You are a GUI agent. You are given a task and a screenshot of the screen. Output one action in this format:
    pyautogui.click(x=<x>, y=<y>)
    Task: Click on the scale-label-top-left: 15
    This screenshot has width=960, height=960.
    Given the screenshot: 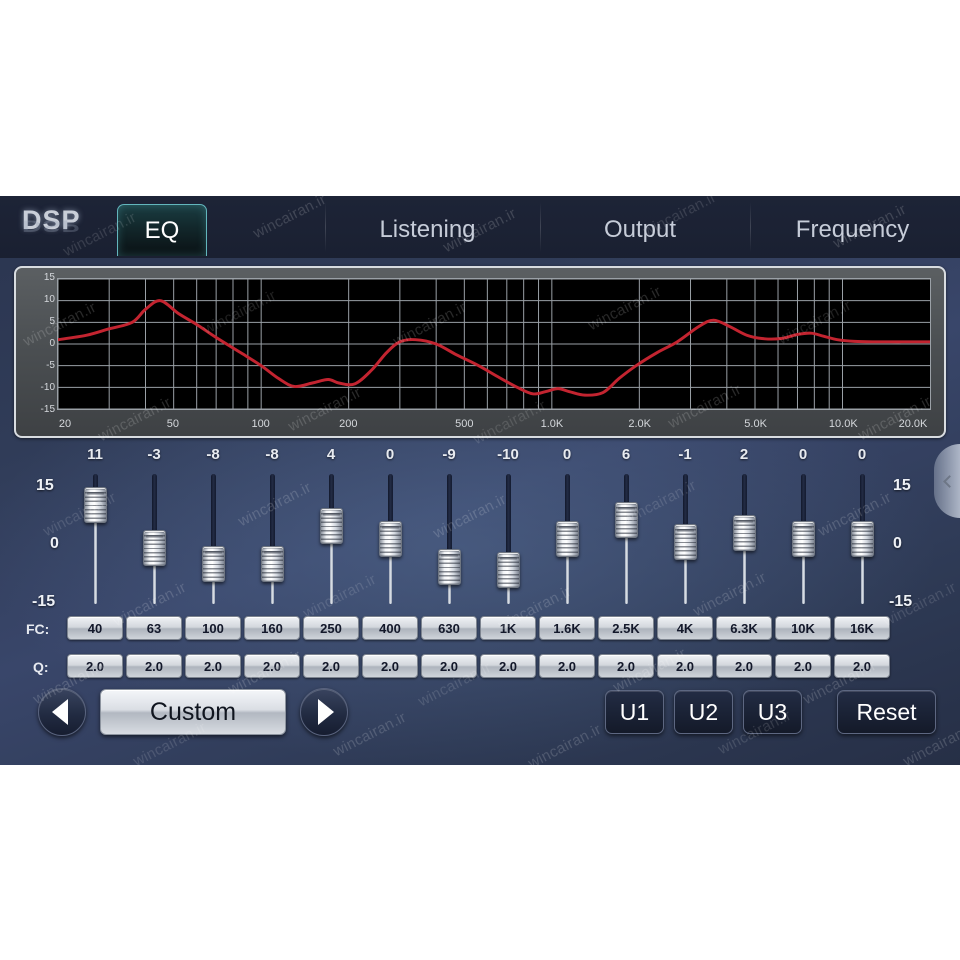 What is the action you would take?
    pyautogui.click(x=45, y=485)
    